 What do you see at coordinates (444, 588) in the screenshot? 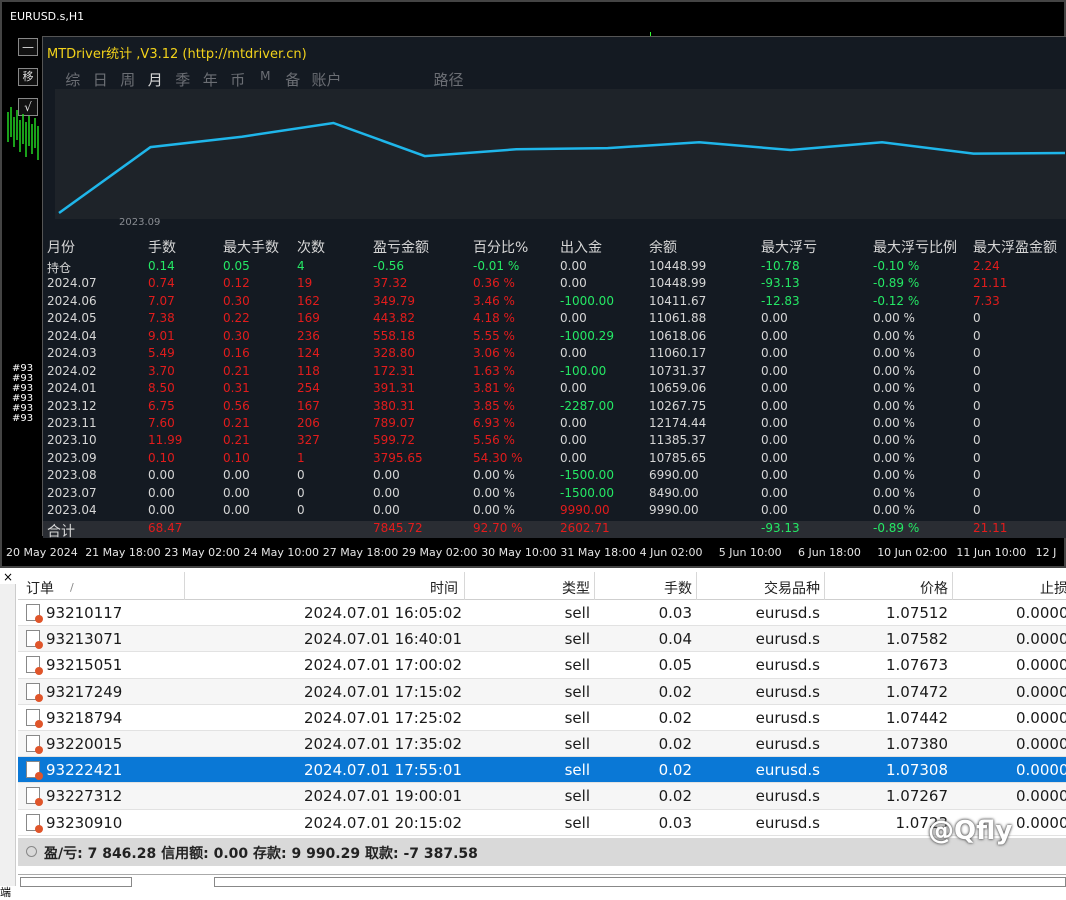
I see `col-time: 时间` at bounding box center [444, 588].